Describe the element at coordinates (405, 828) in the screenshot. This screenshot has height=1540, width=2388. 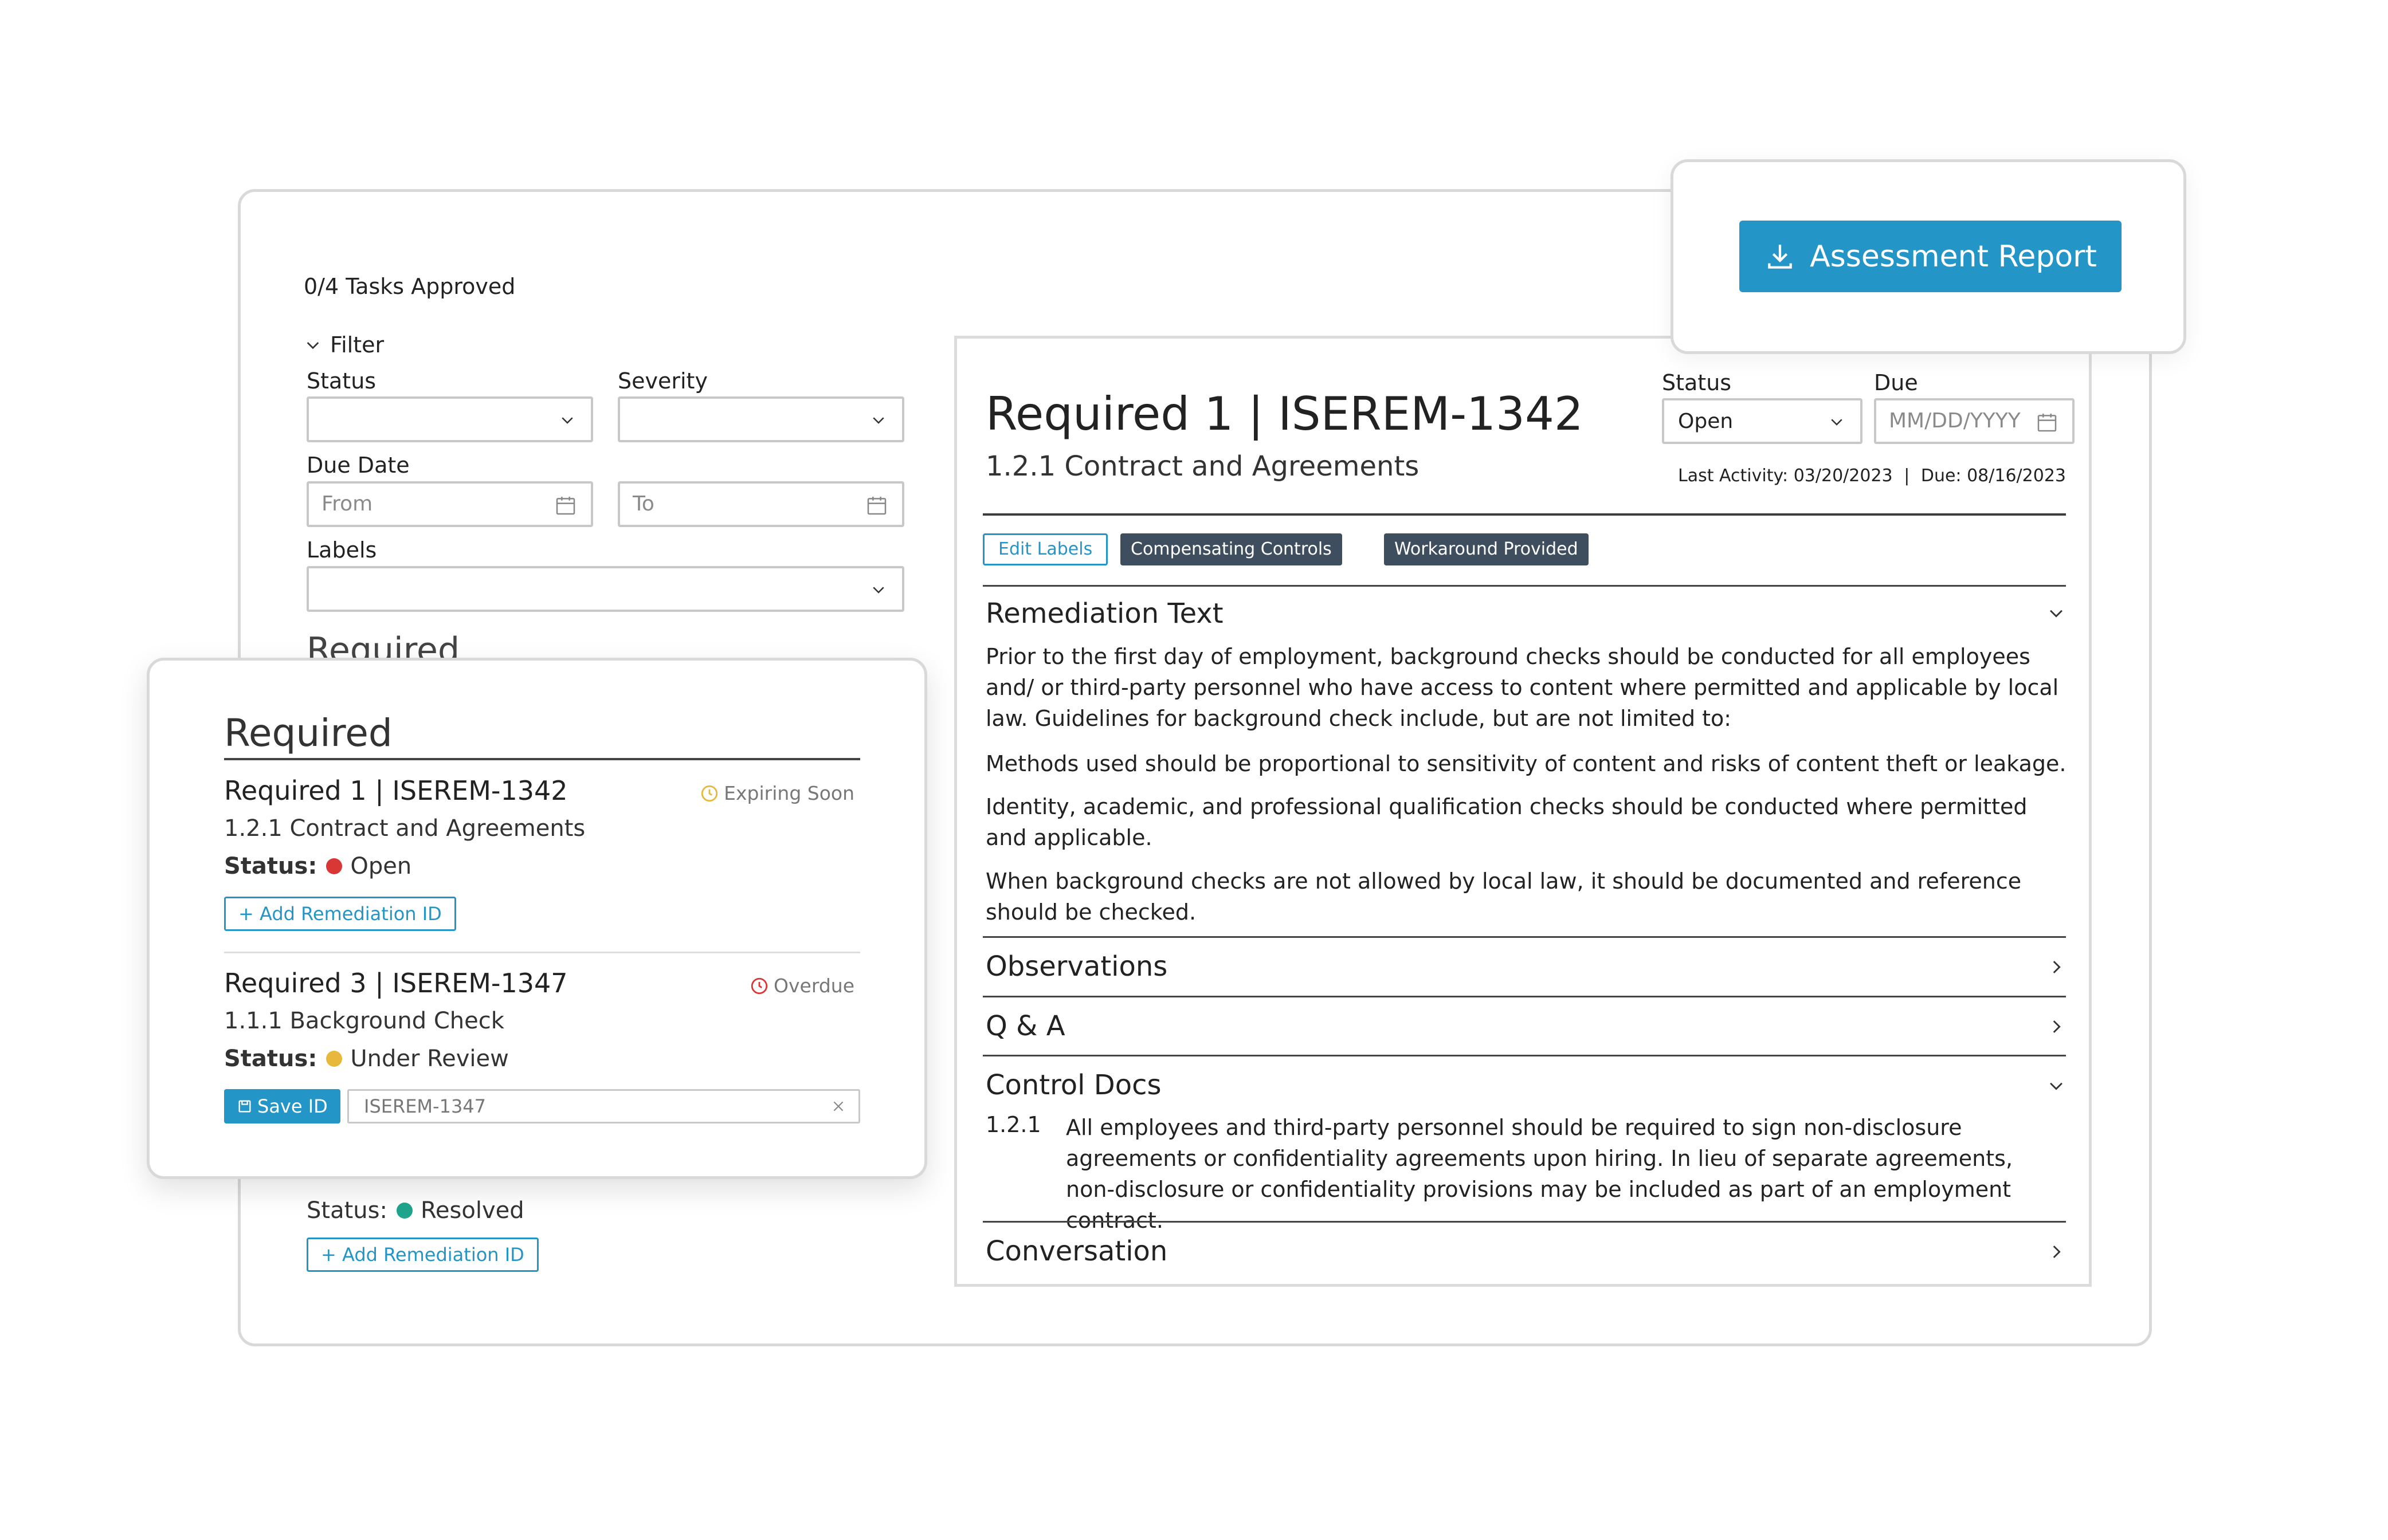
I see `required-item-subtitle: 1.2.1 Contract and Agreements` at that location.